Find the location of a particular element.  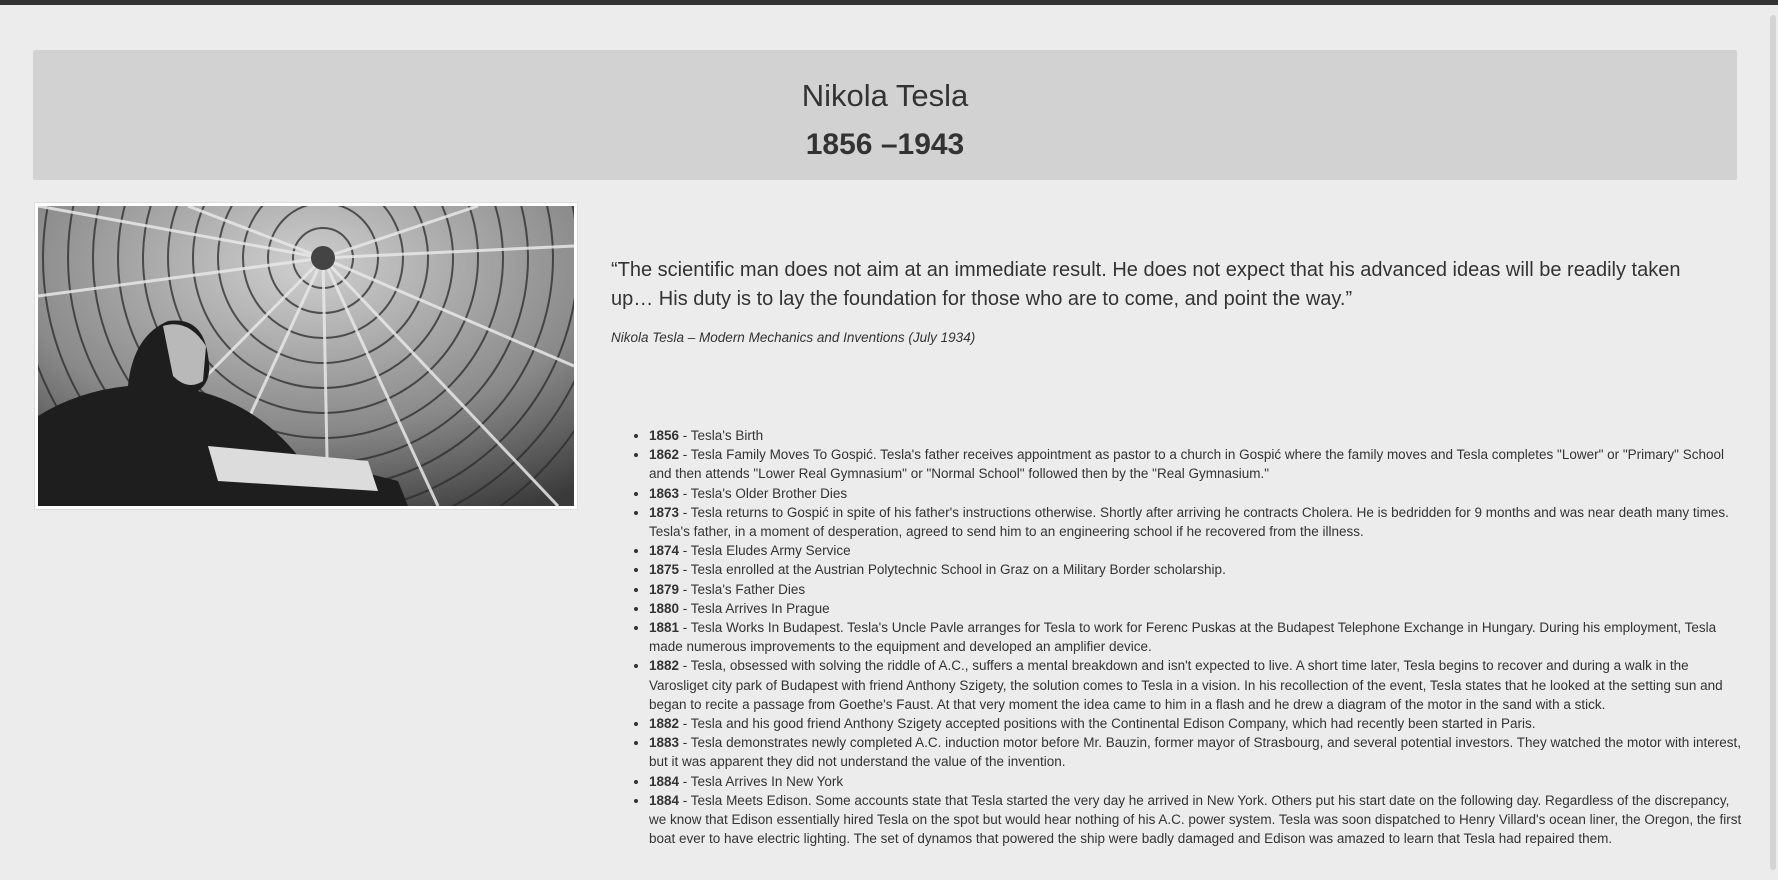

portrait-photo is located at coordinates (306, 356).